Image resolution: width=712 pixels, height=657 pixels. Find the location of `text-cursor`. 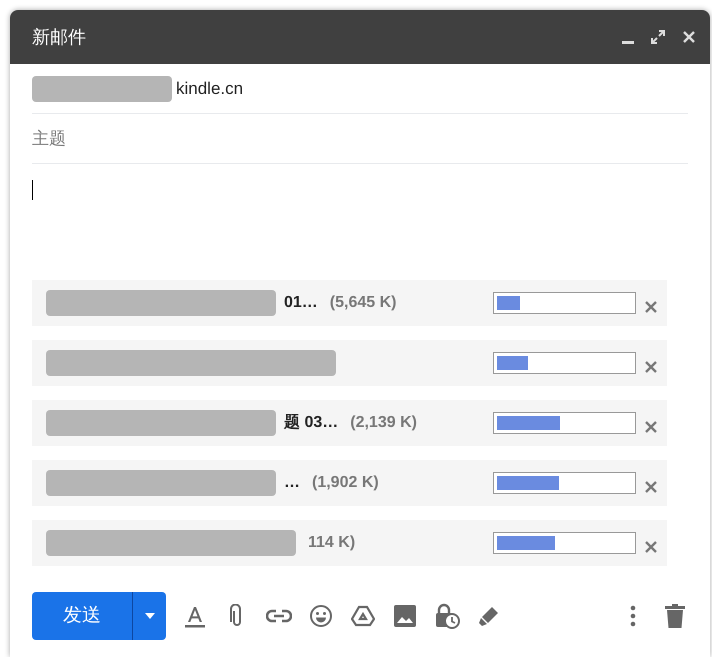

text-cursor is located at coordinates (32, 190).